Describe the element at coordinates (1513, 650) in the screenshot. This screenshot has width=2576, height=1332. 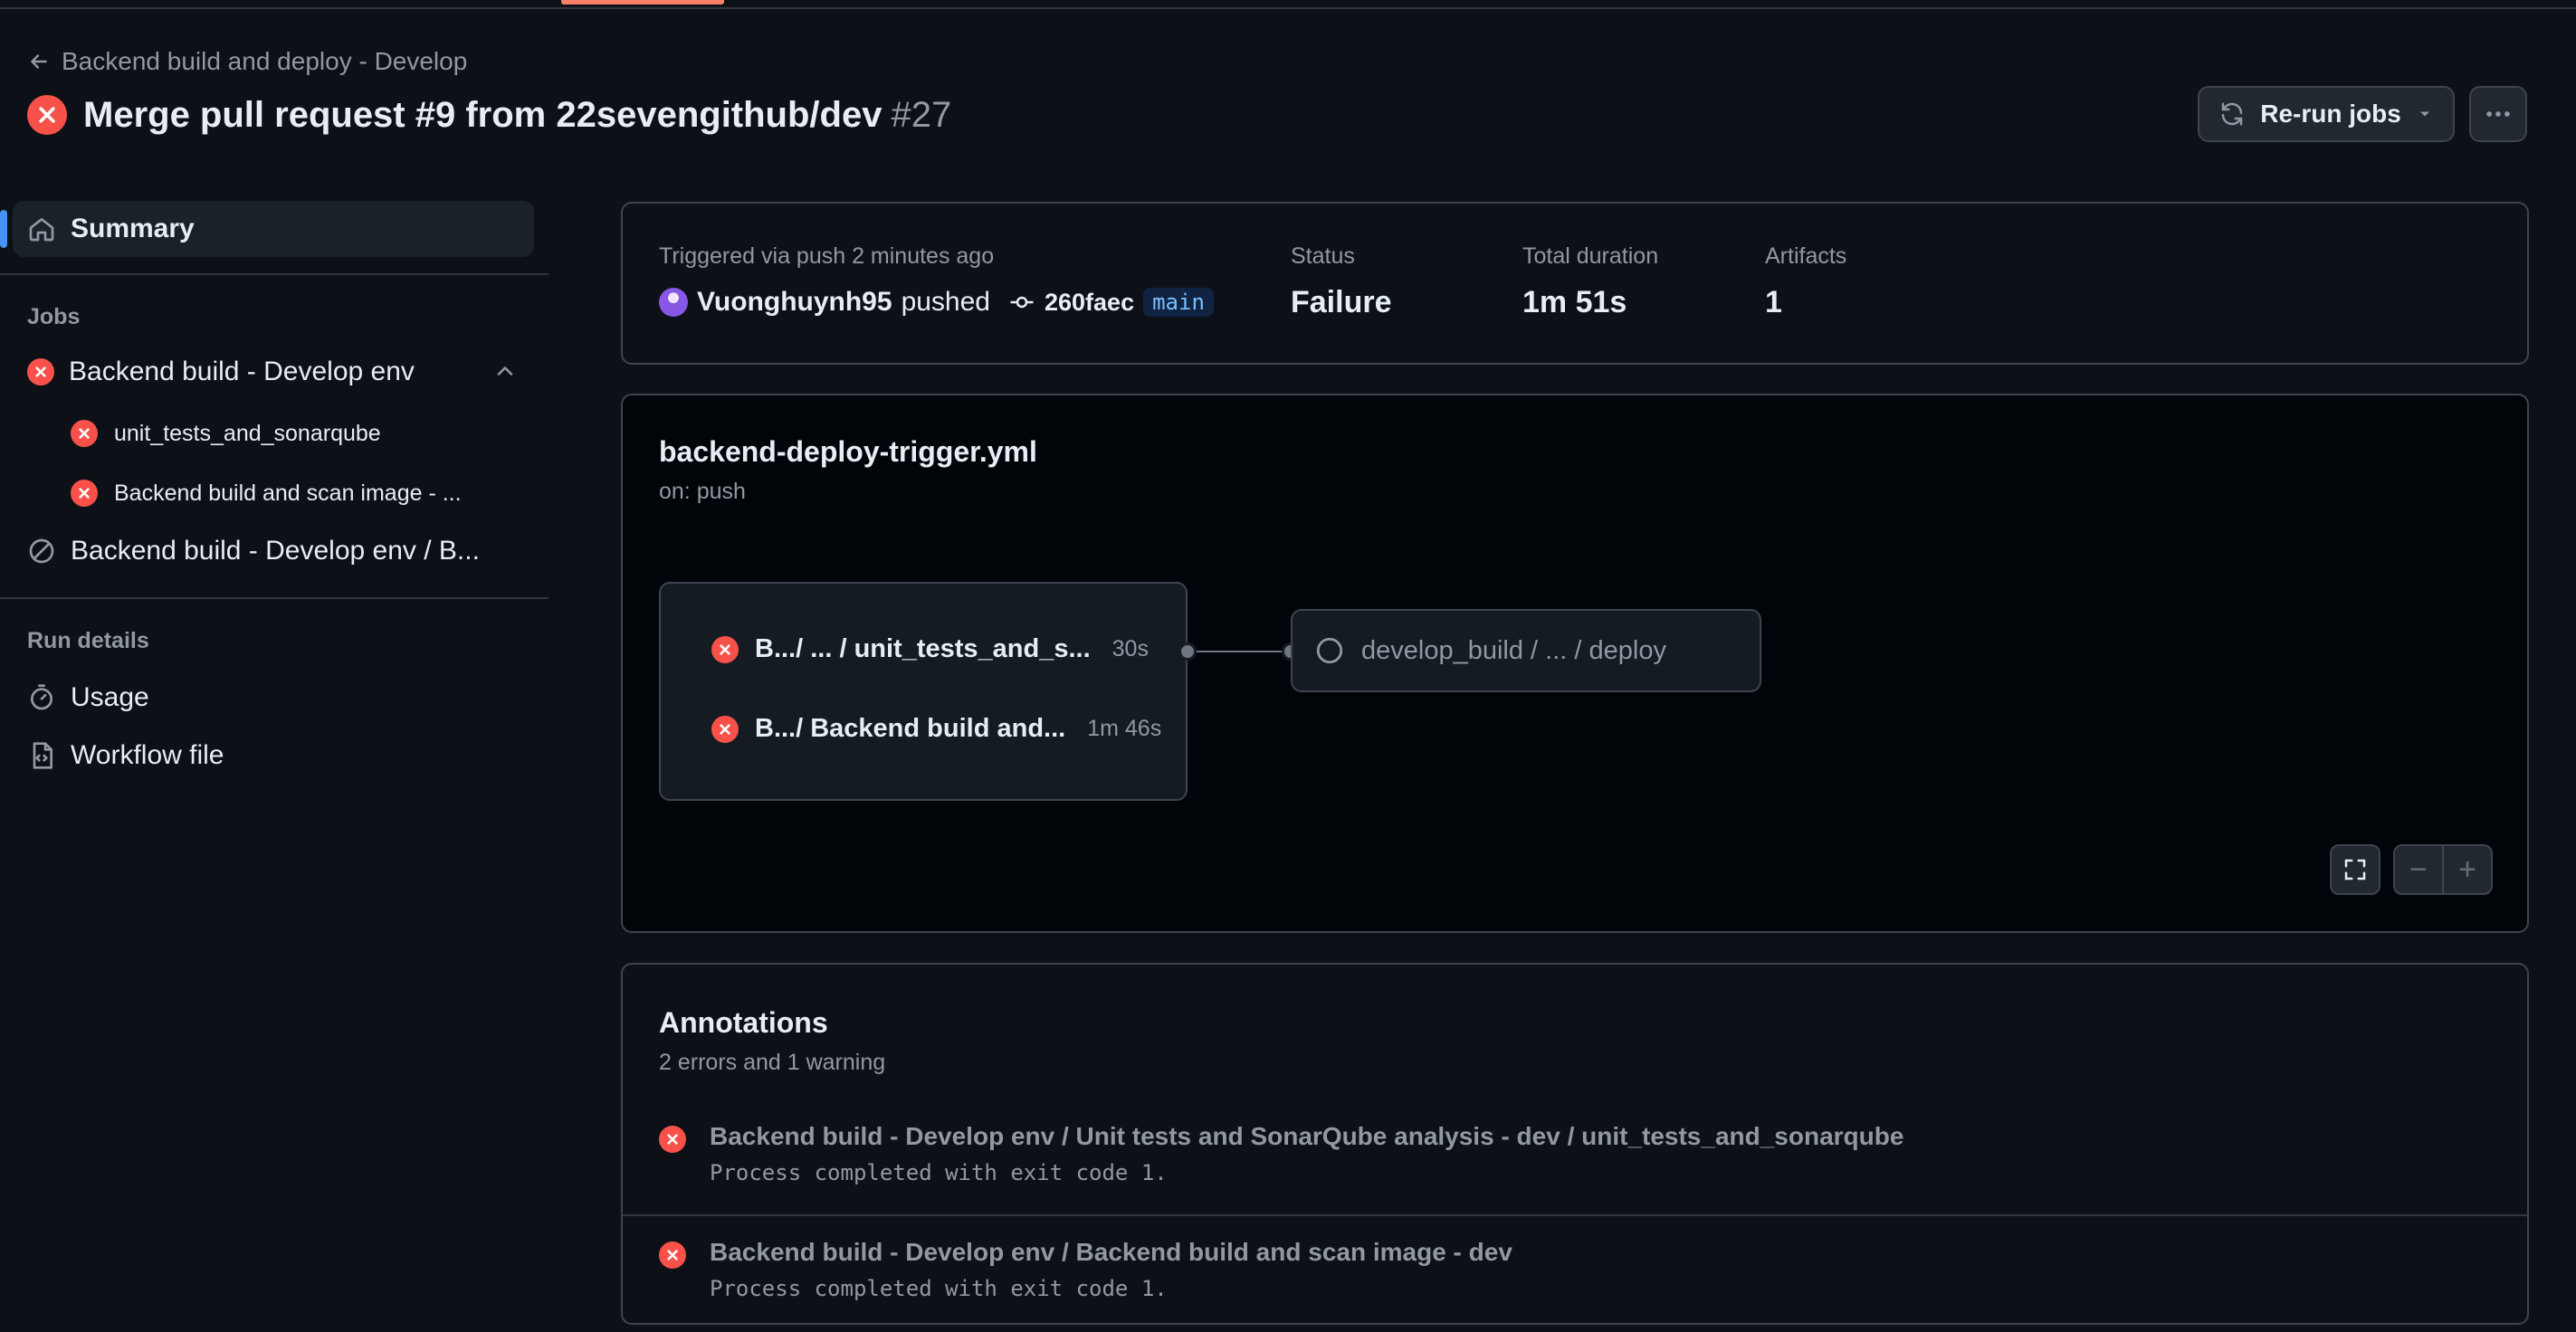
I see `graph-job-label: develop_build / ... / deploy` at that location.